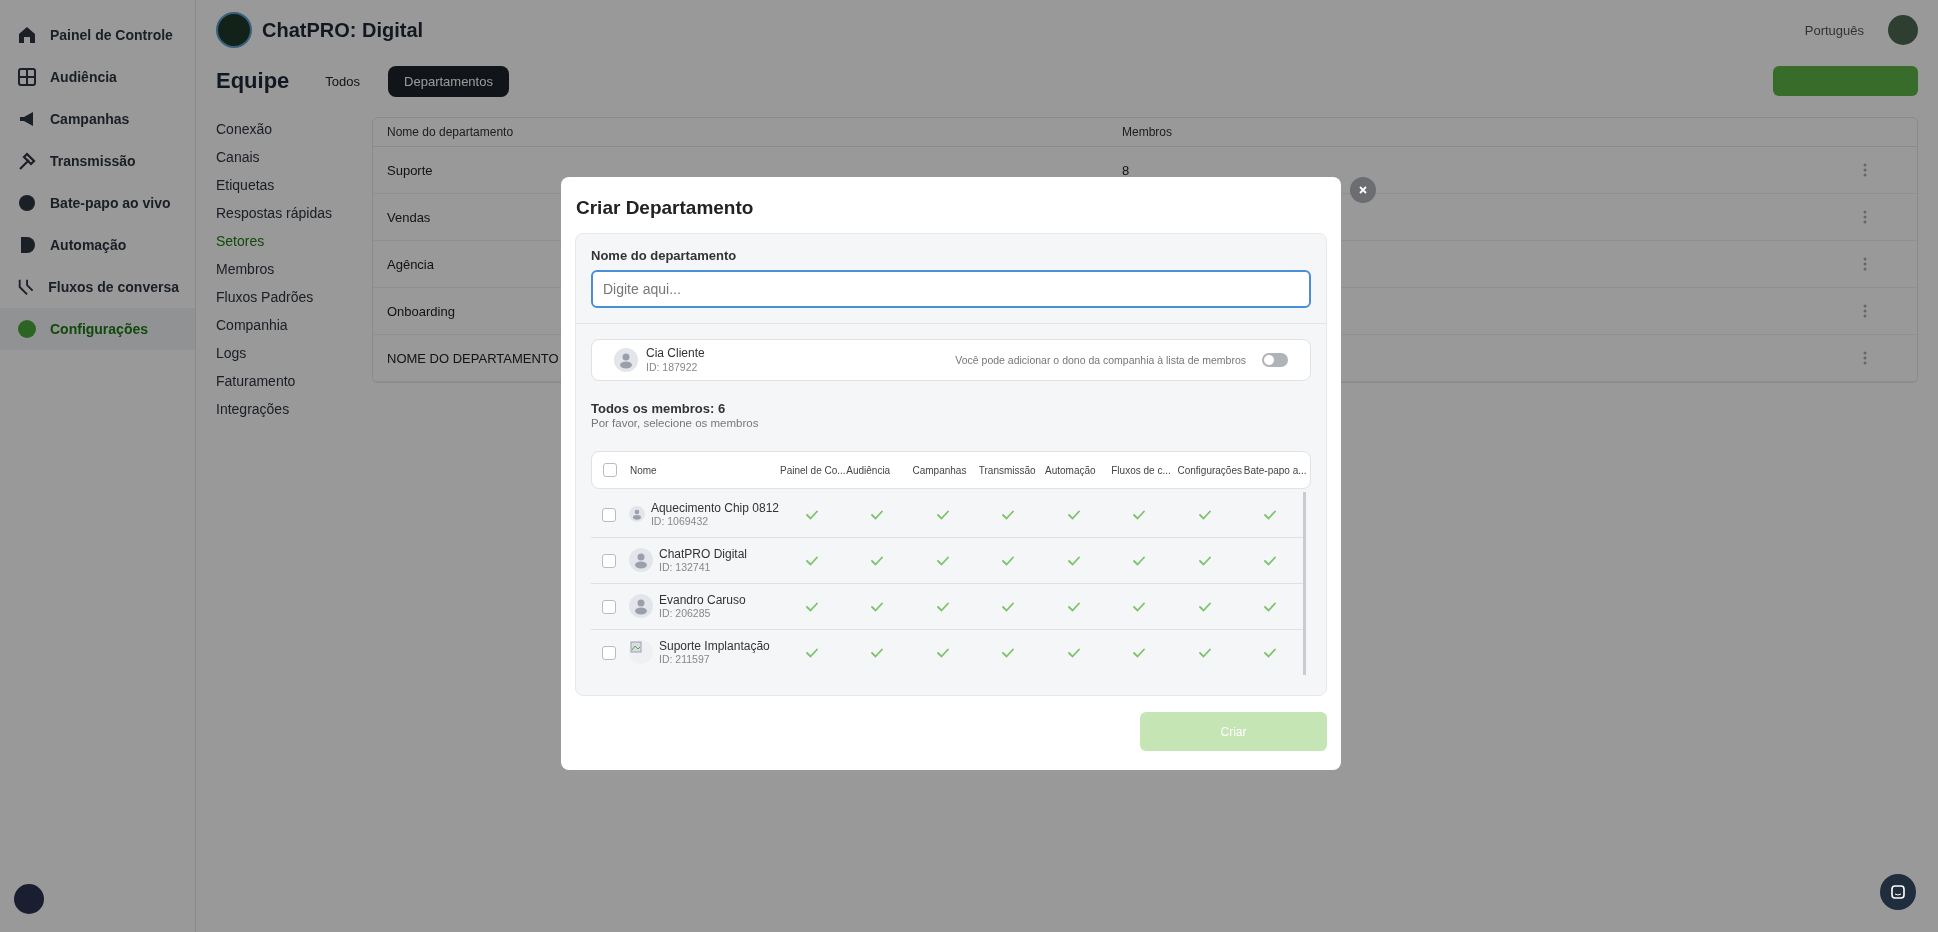 Image resolution: width=1938 pixels, height=932 pixels. What do you see at coordinates (680, 521) in the screenshot?
I see `member-id: ID: 1069432` at bounding box center [680, 521].